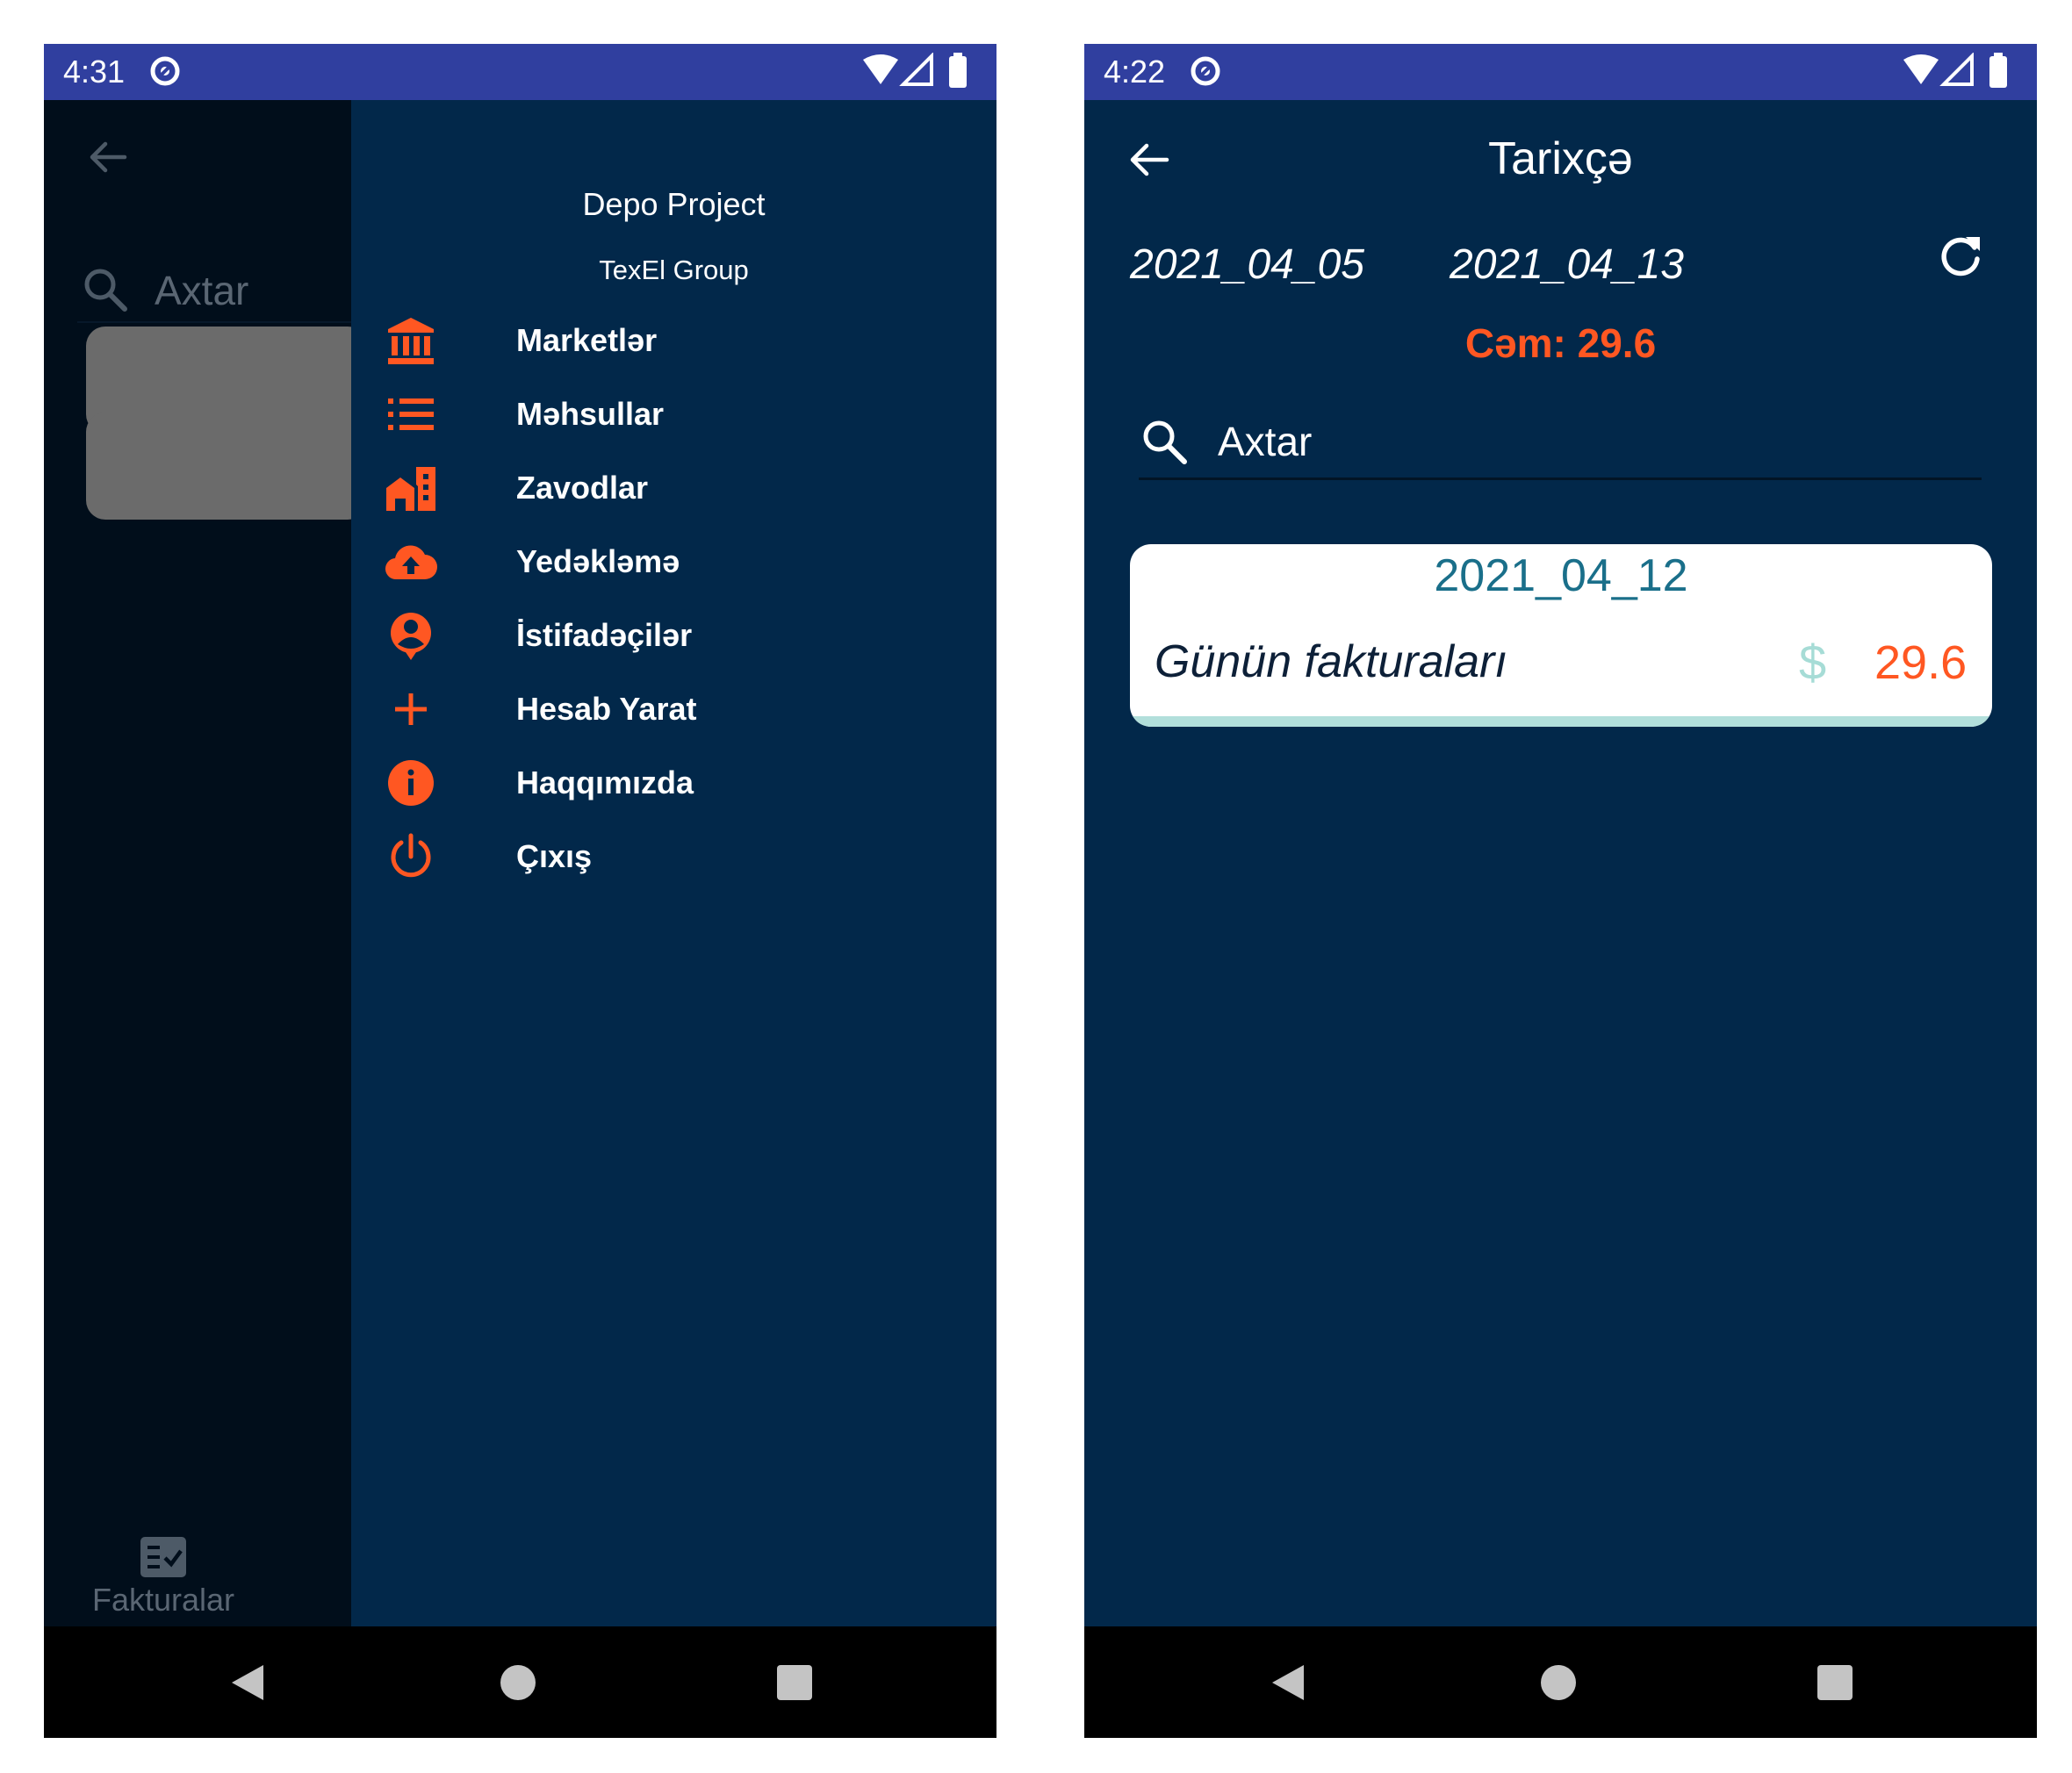  Describe the element at coordinates (554, 856) in the screenshot. I see `menu-label: Çıxış` at that location.